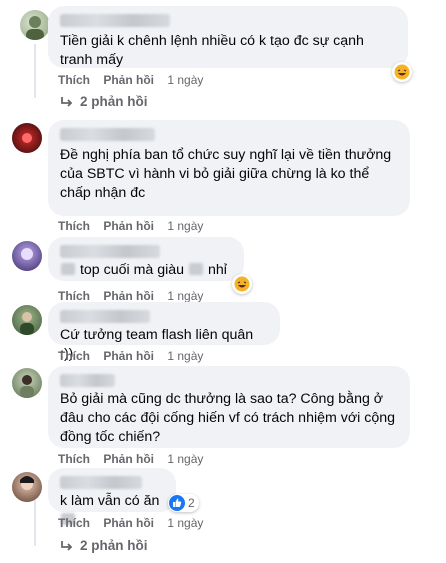 The width and height of the screenshot is (446, 563). Describe the element at coordinates (112, 496) in the screenshot. I see `comment-bubble: k làm vẫn có ăn` at that location.